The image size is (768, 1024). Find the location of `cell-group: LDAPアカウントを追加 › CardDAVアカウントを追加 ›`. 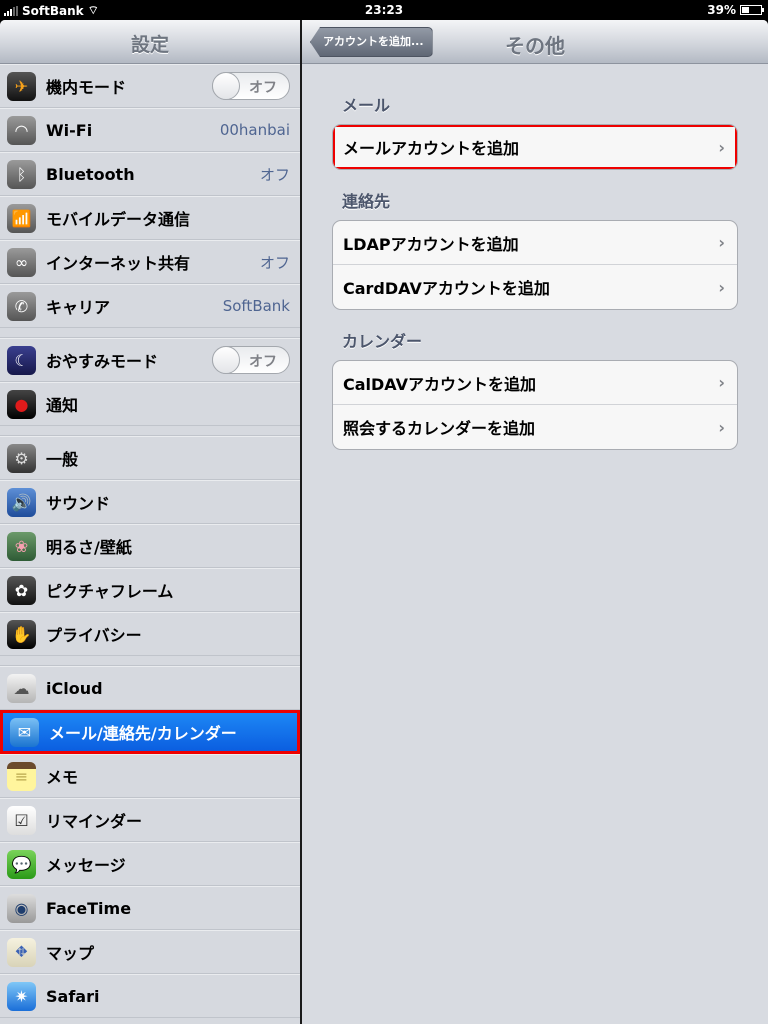

cell-group: LDAPアカウントを追加 › CardDAVアカウントを追加 › is located at coordinates (535, 265).